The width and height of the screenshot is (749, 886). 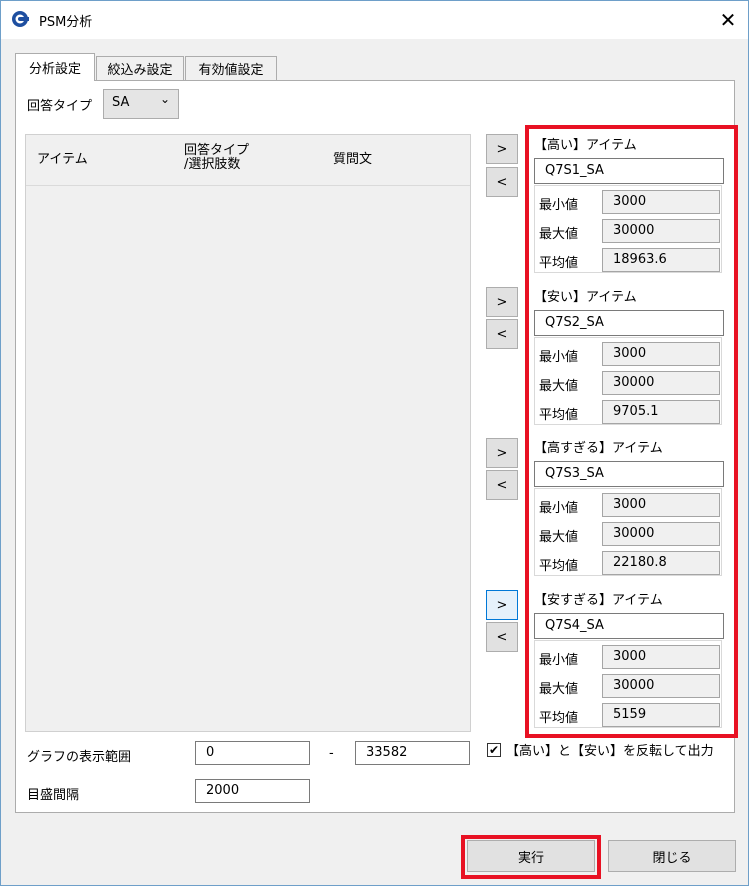 What do you see at coordinates (559, 537) in the screenshot?
I see `too-high-max-label: 最大値` at bounding box center [559, 537].